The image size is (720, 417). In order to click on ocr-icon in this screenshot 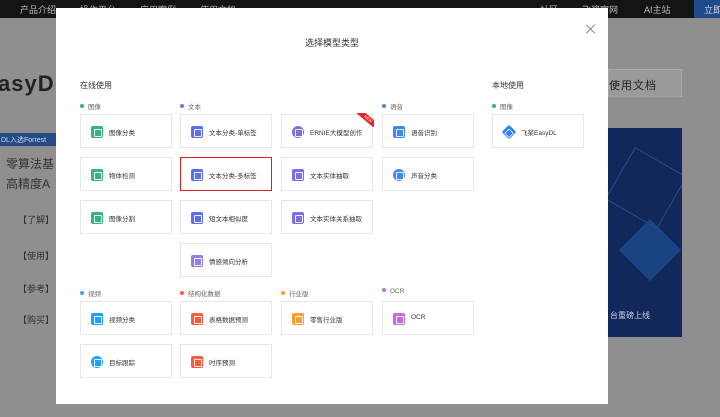, I will do `click(399, 319)`.